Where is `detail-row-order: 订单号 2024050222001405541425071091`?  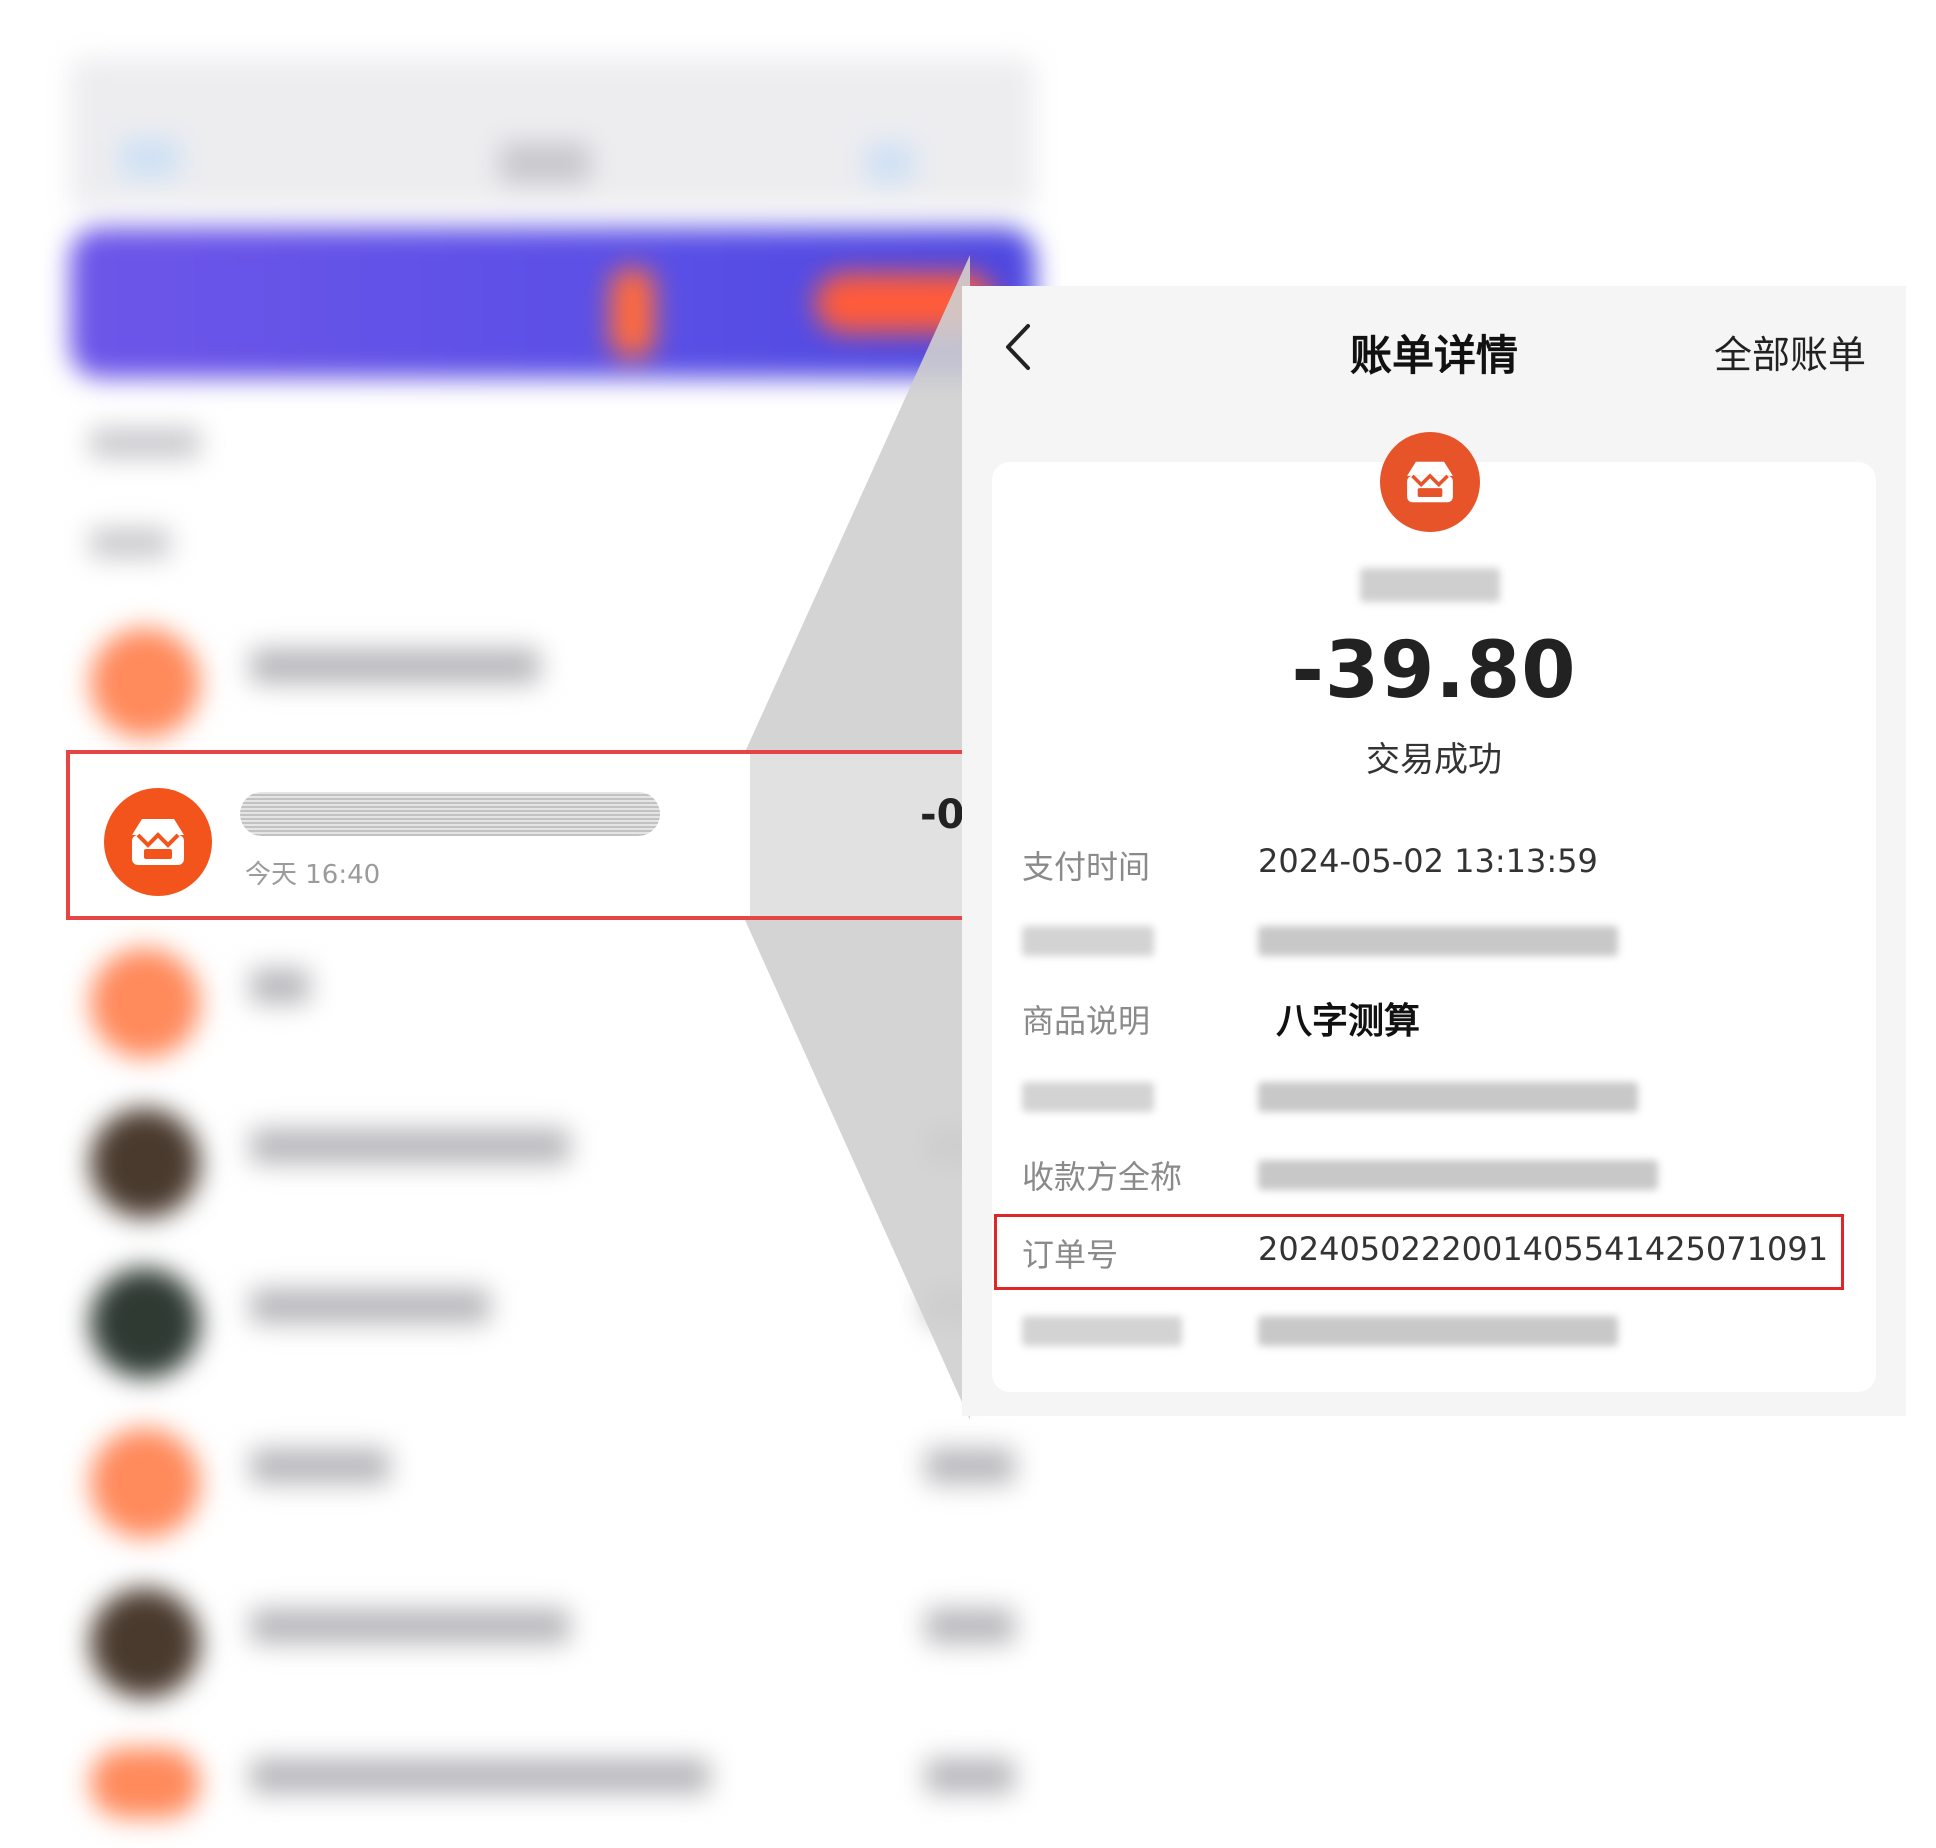 detail-row-order: 订单号 2024050222001405541425071091 is located at coordinates (1437, 1250).